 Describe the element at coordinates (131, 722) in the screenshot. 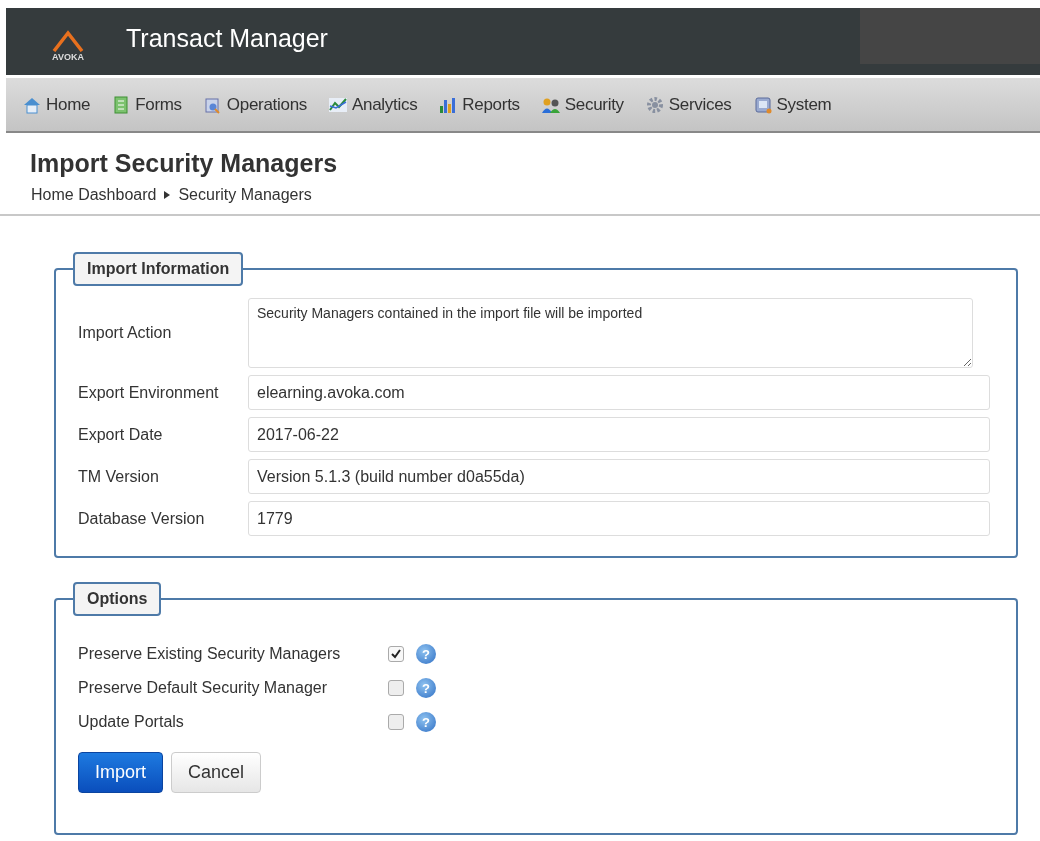

I see `option-label: Update Portals` at that location.